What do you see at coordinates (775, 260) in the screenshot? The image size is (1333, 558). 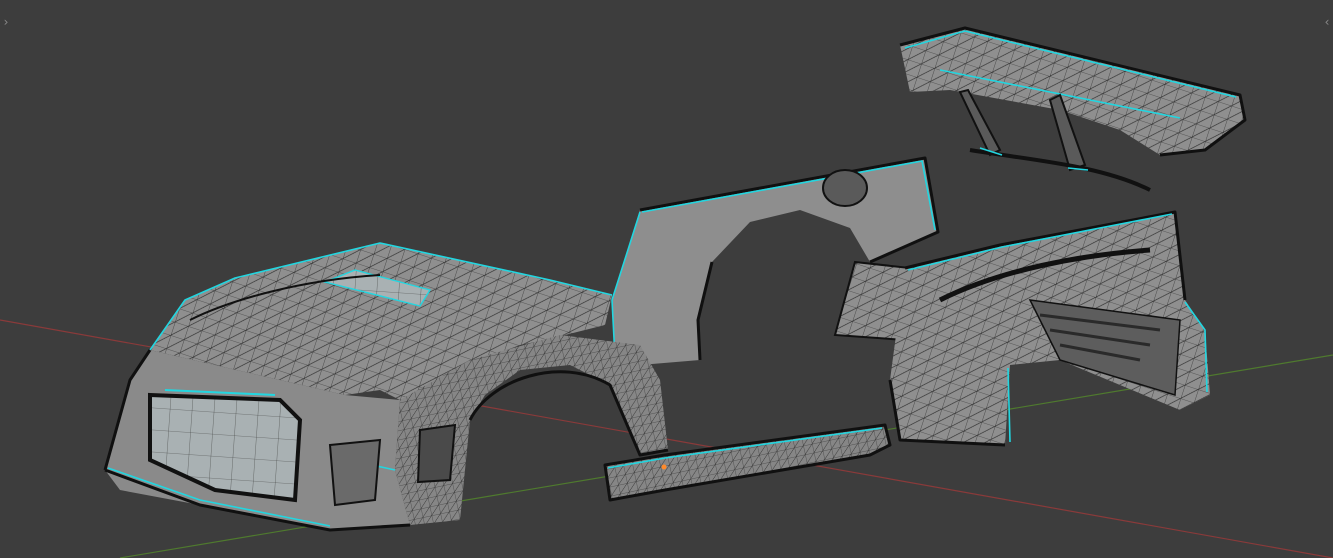 I see `rear-quarter-left-mesh` at bounding box center [775, 260].